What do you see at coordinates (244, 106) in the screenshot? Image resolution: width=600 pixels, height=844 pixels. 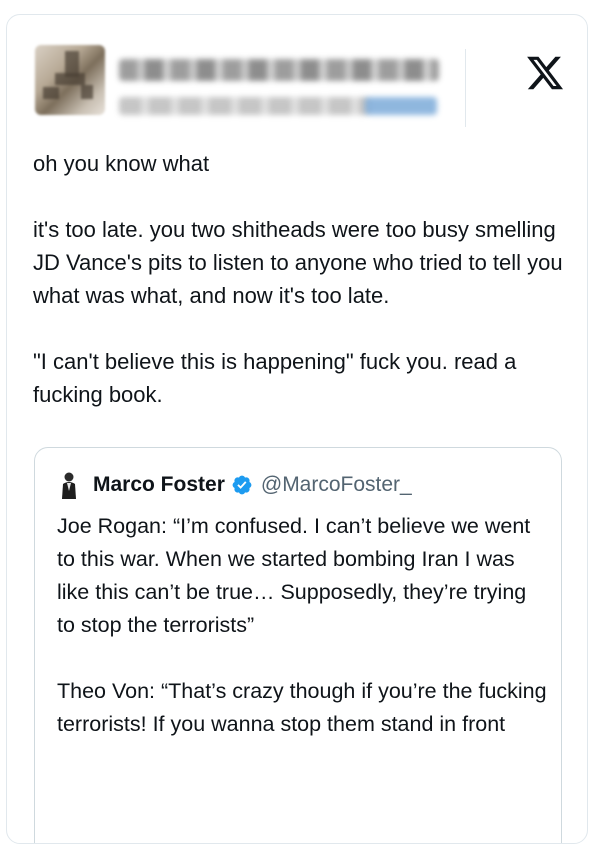 I see `author-handle-redacted` at bounding box center [244, 106].